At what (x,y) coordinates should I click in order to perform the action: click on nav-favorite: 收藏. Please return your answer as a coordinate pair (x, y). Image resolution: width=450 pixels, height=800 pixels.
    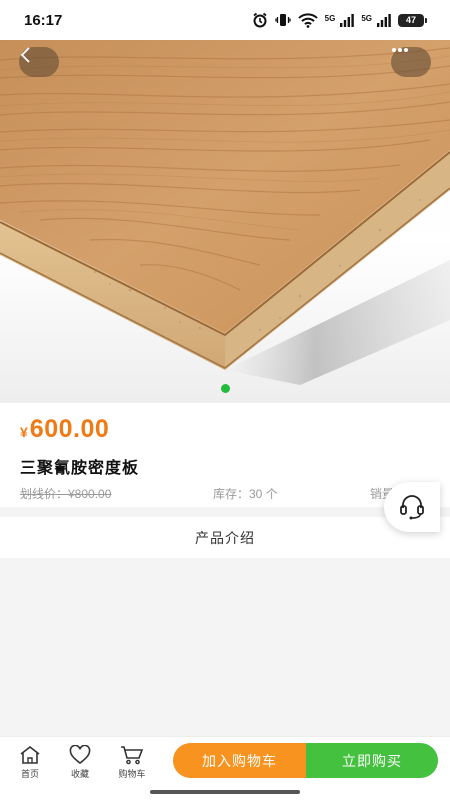
    Looking at the image, I should click on (80, 762).